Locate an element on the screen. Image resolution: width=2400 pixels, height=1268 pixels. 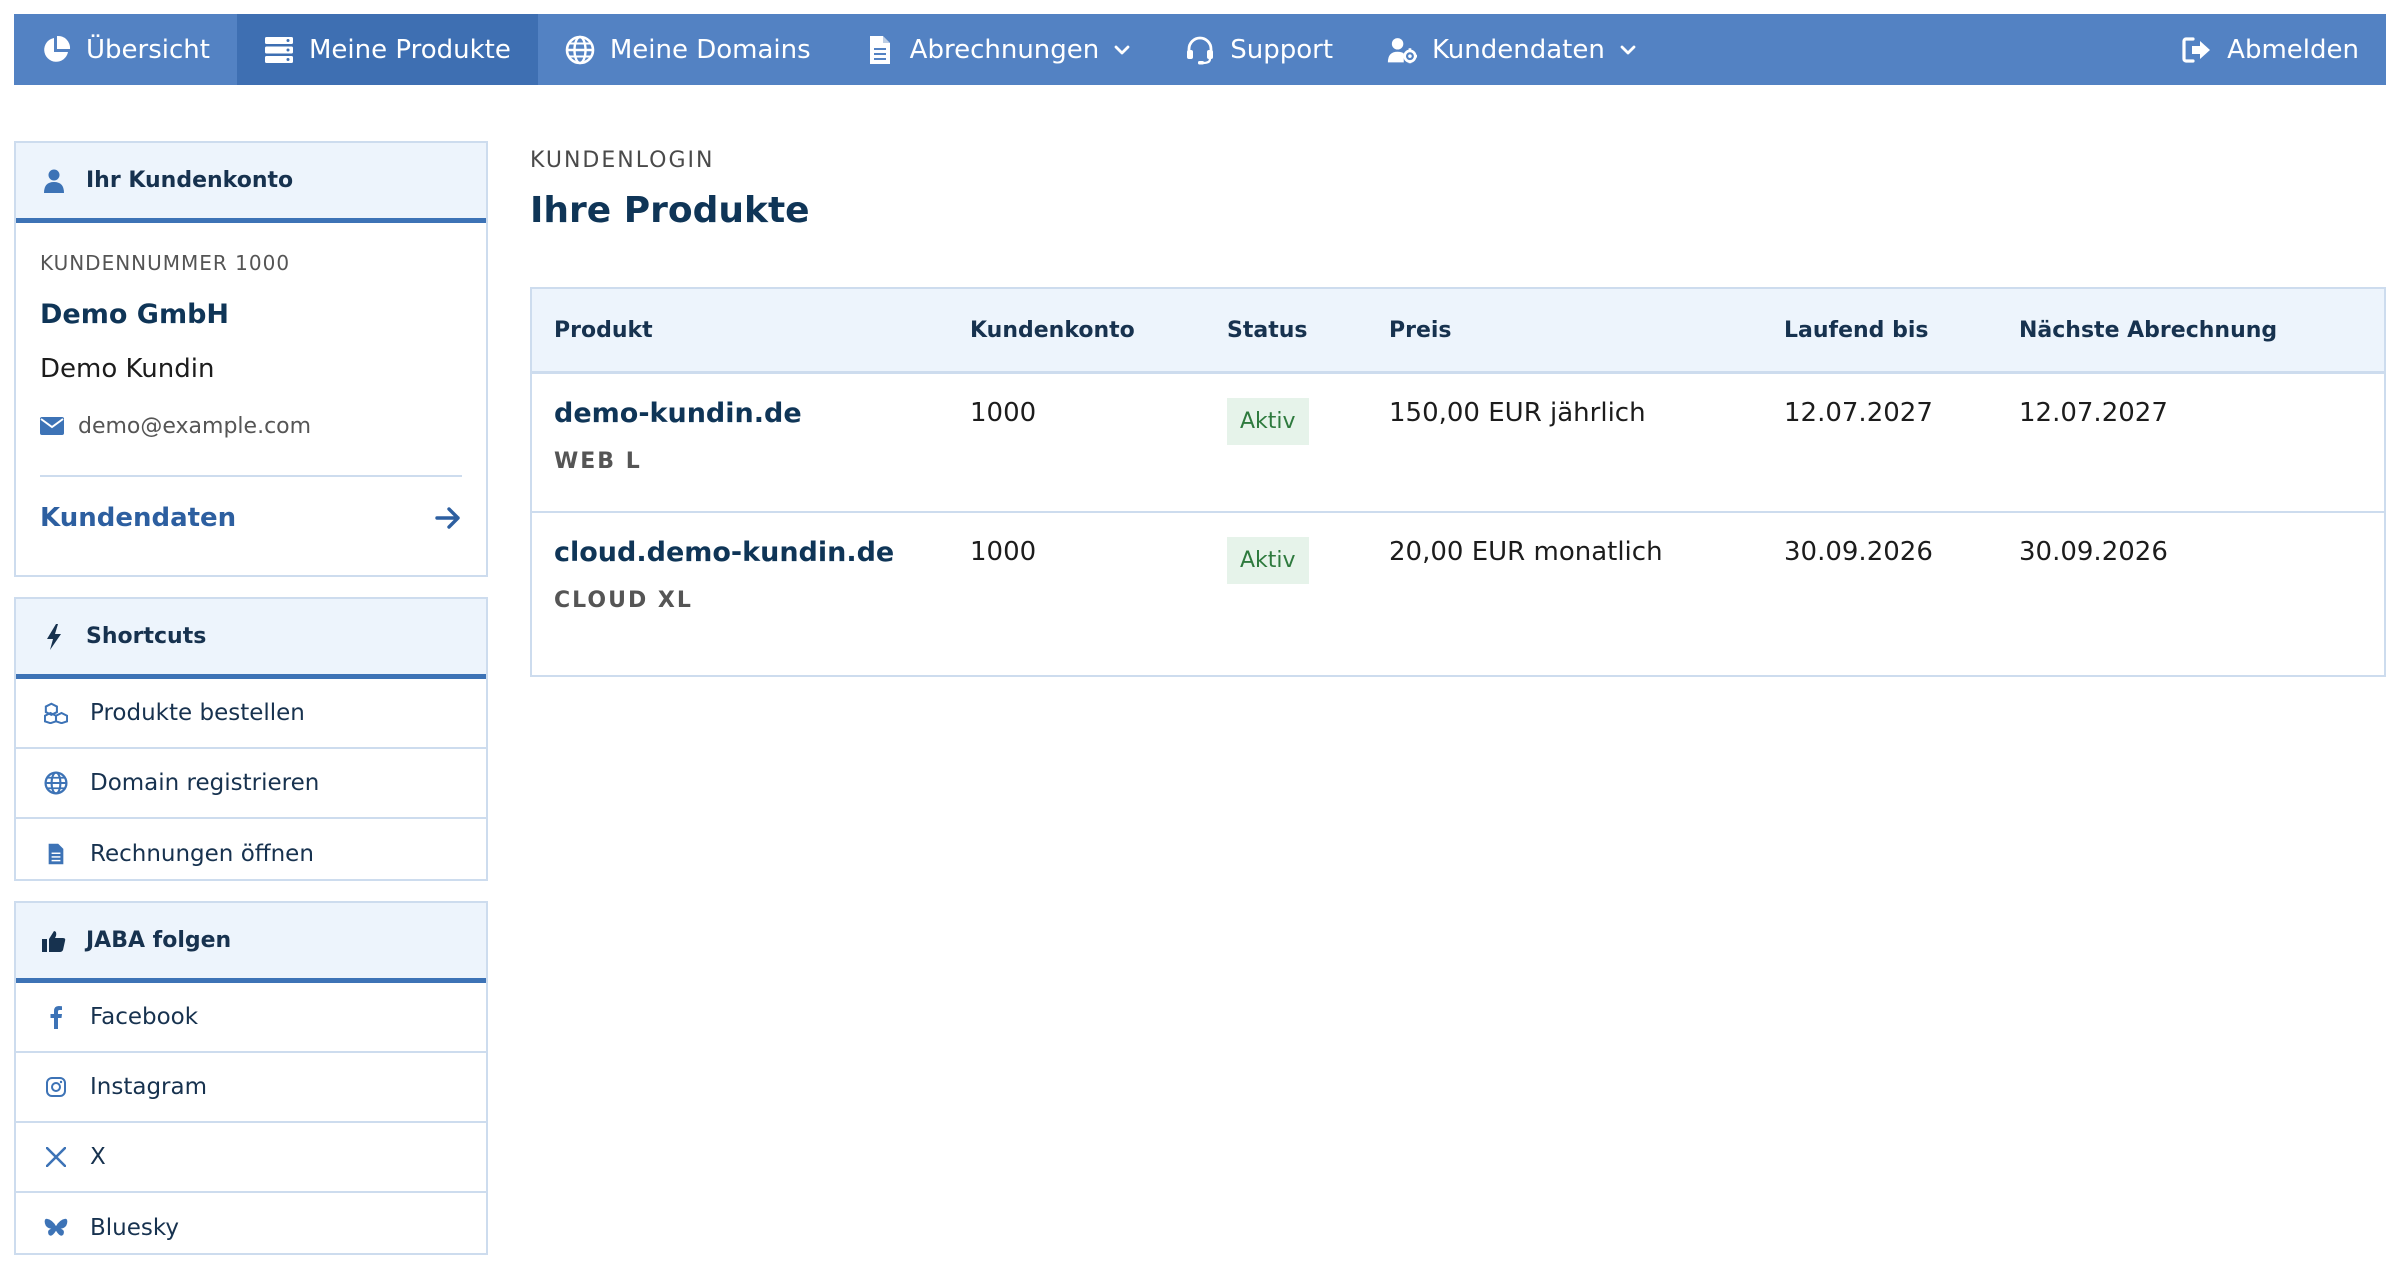
shortcut-label: Domain registrieren is located at coordinates (205, 783).